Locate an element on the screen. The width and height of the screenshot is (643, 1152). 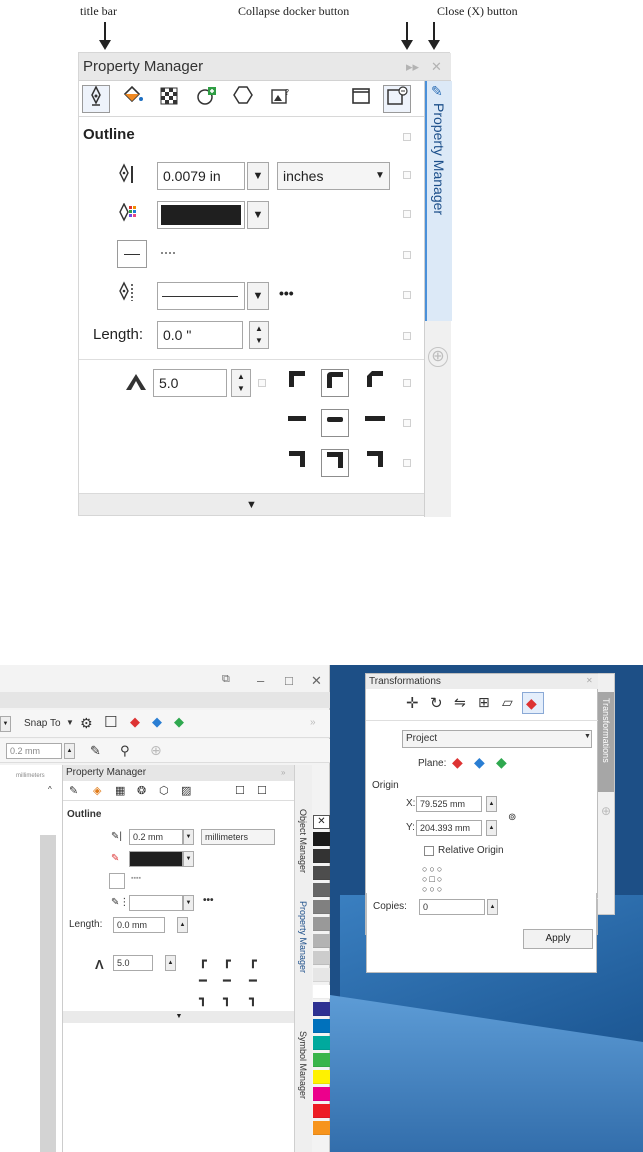
fill-bucket-icon is located at coordinates (133, 99).